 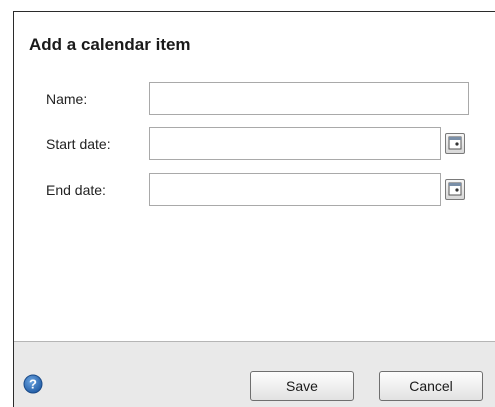 What do you see at coordinates (295, 189) in the screenshot?
I see `end-date-input` at bounding box center [295, 189].